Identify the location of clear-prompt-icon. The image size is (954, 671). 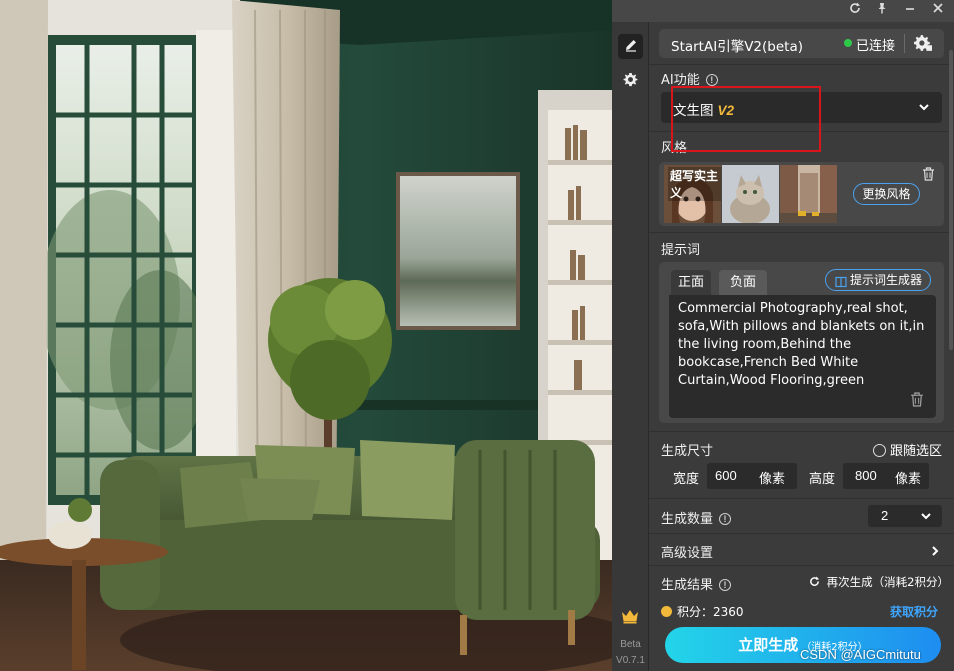
(917, 400).